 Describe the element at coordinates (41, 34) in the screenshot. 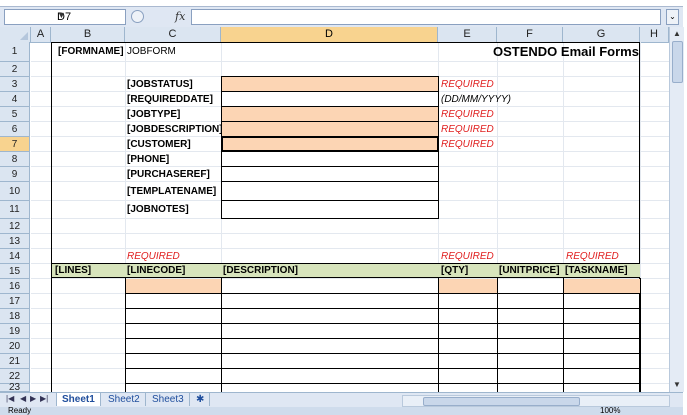

I see `column-header-a: A` at that location.